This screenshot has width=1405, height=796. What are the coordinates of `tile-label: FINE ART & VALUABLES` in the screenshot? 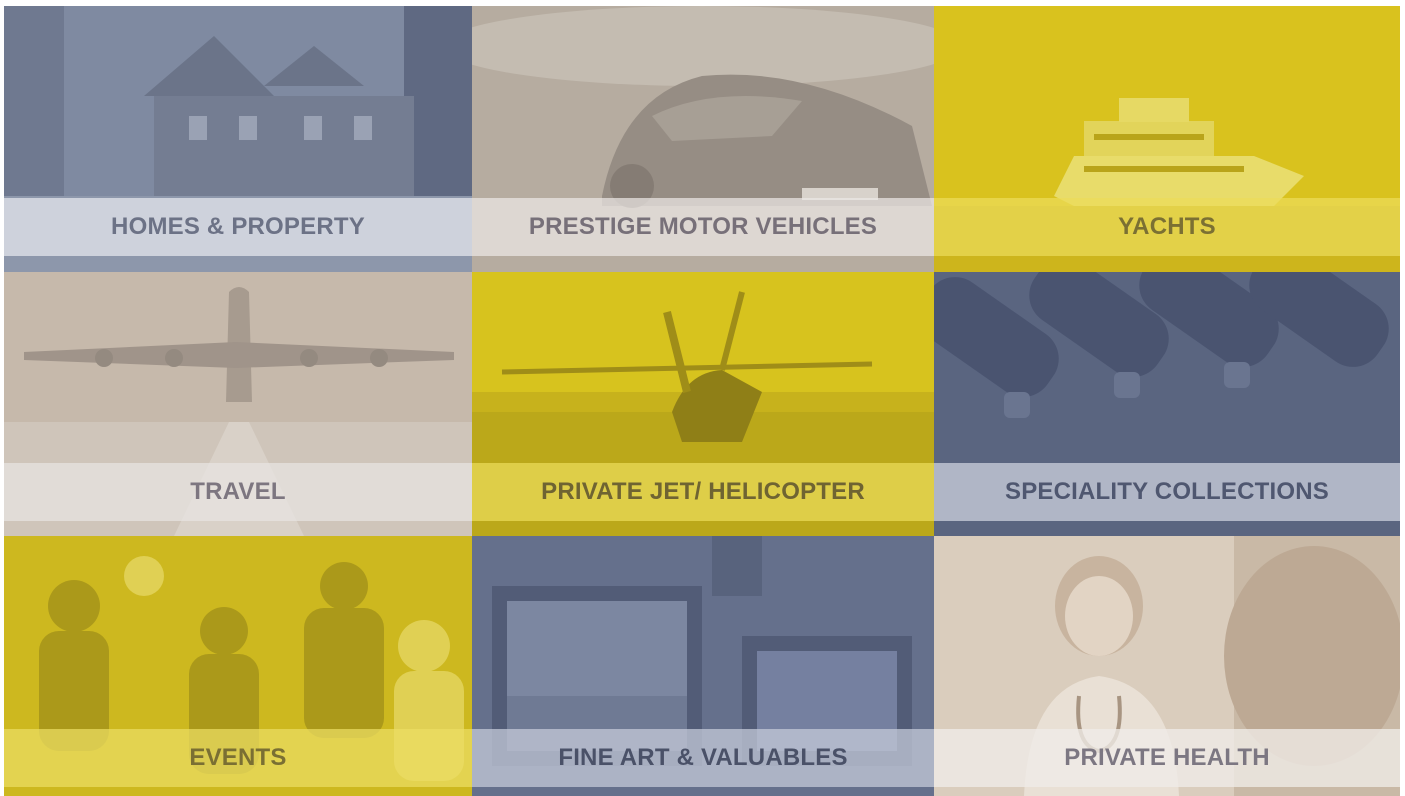 It's located at (703, 757).